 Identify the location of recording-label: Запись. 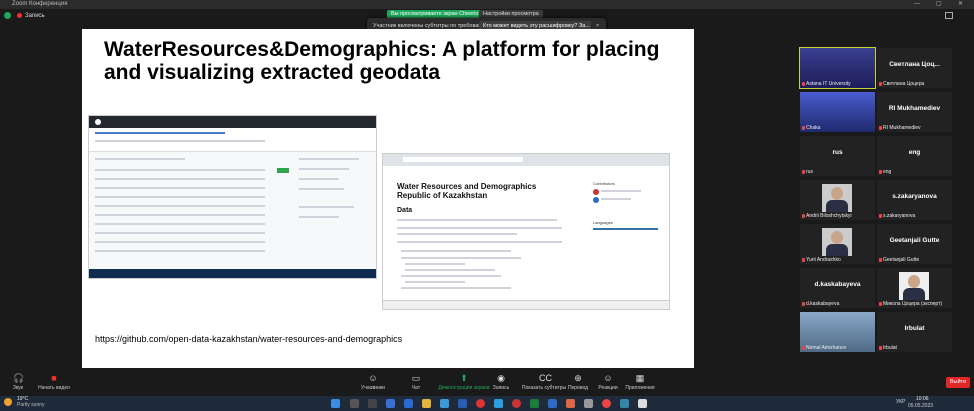
(35, 16).